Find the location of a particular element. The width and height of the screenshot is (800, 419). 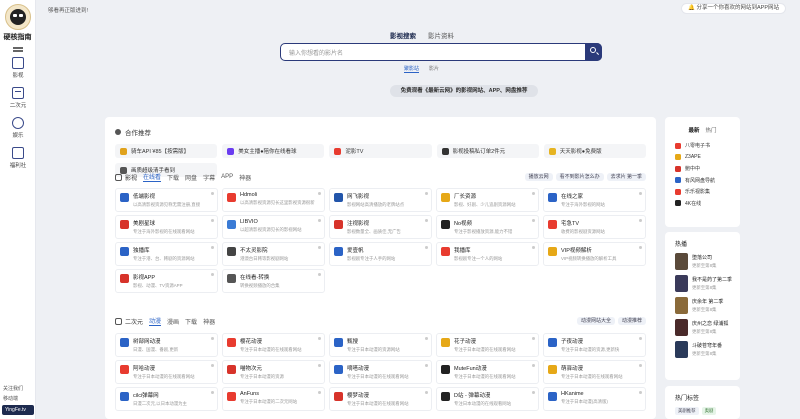

latest-item: 有风网盘导航 is located at coordinates (707, 181).